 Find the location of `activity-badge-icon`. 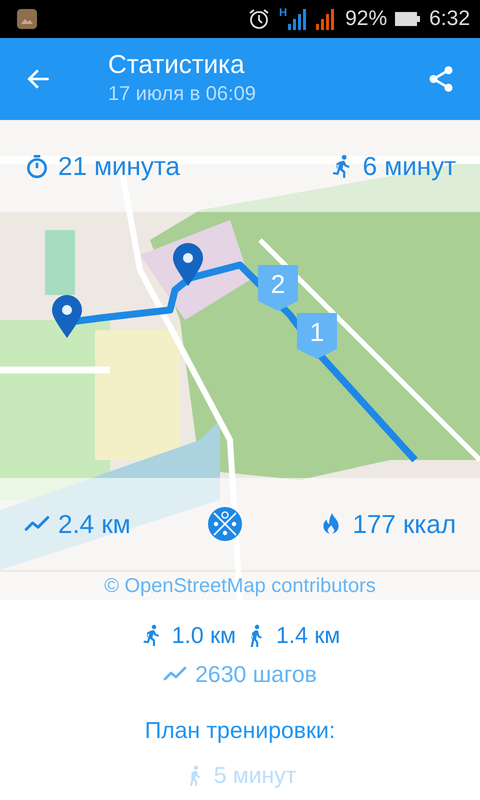

activity-badge-icon is located at coordinates (225, 524).